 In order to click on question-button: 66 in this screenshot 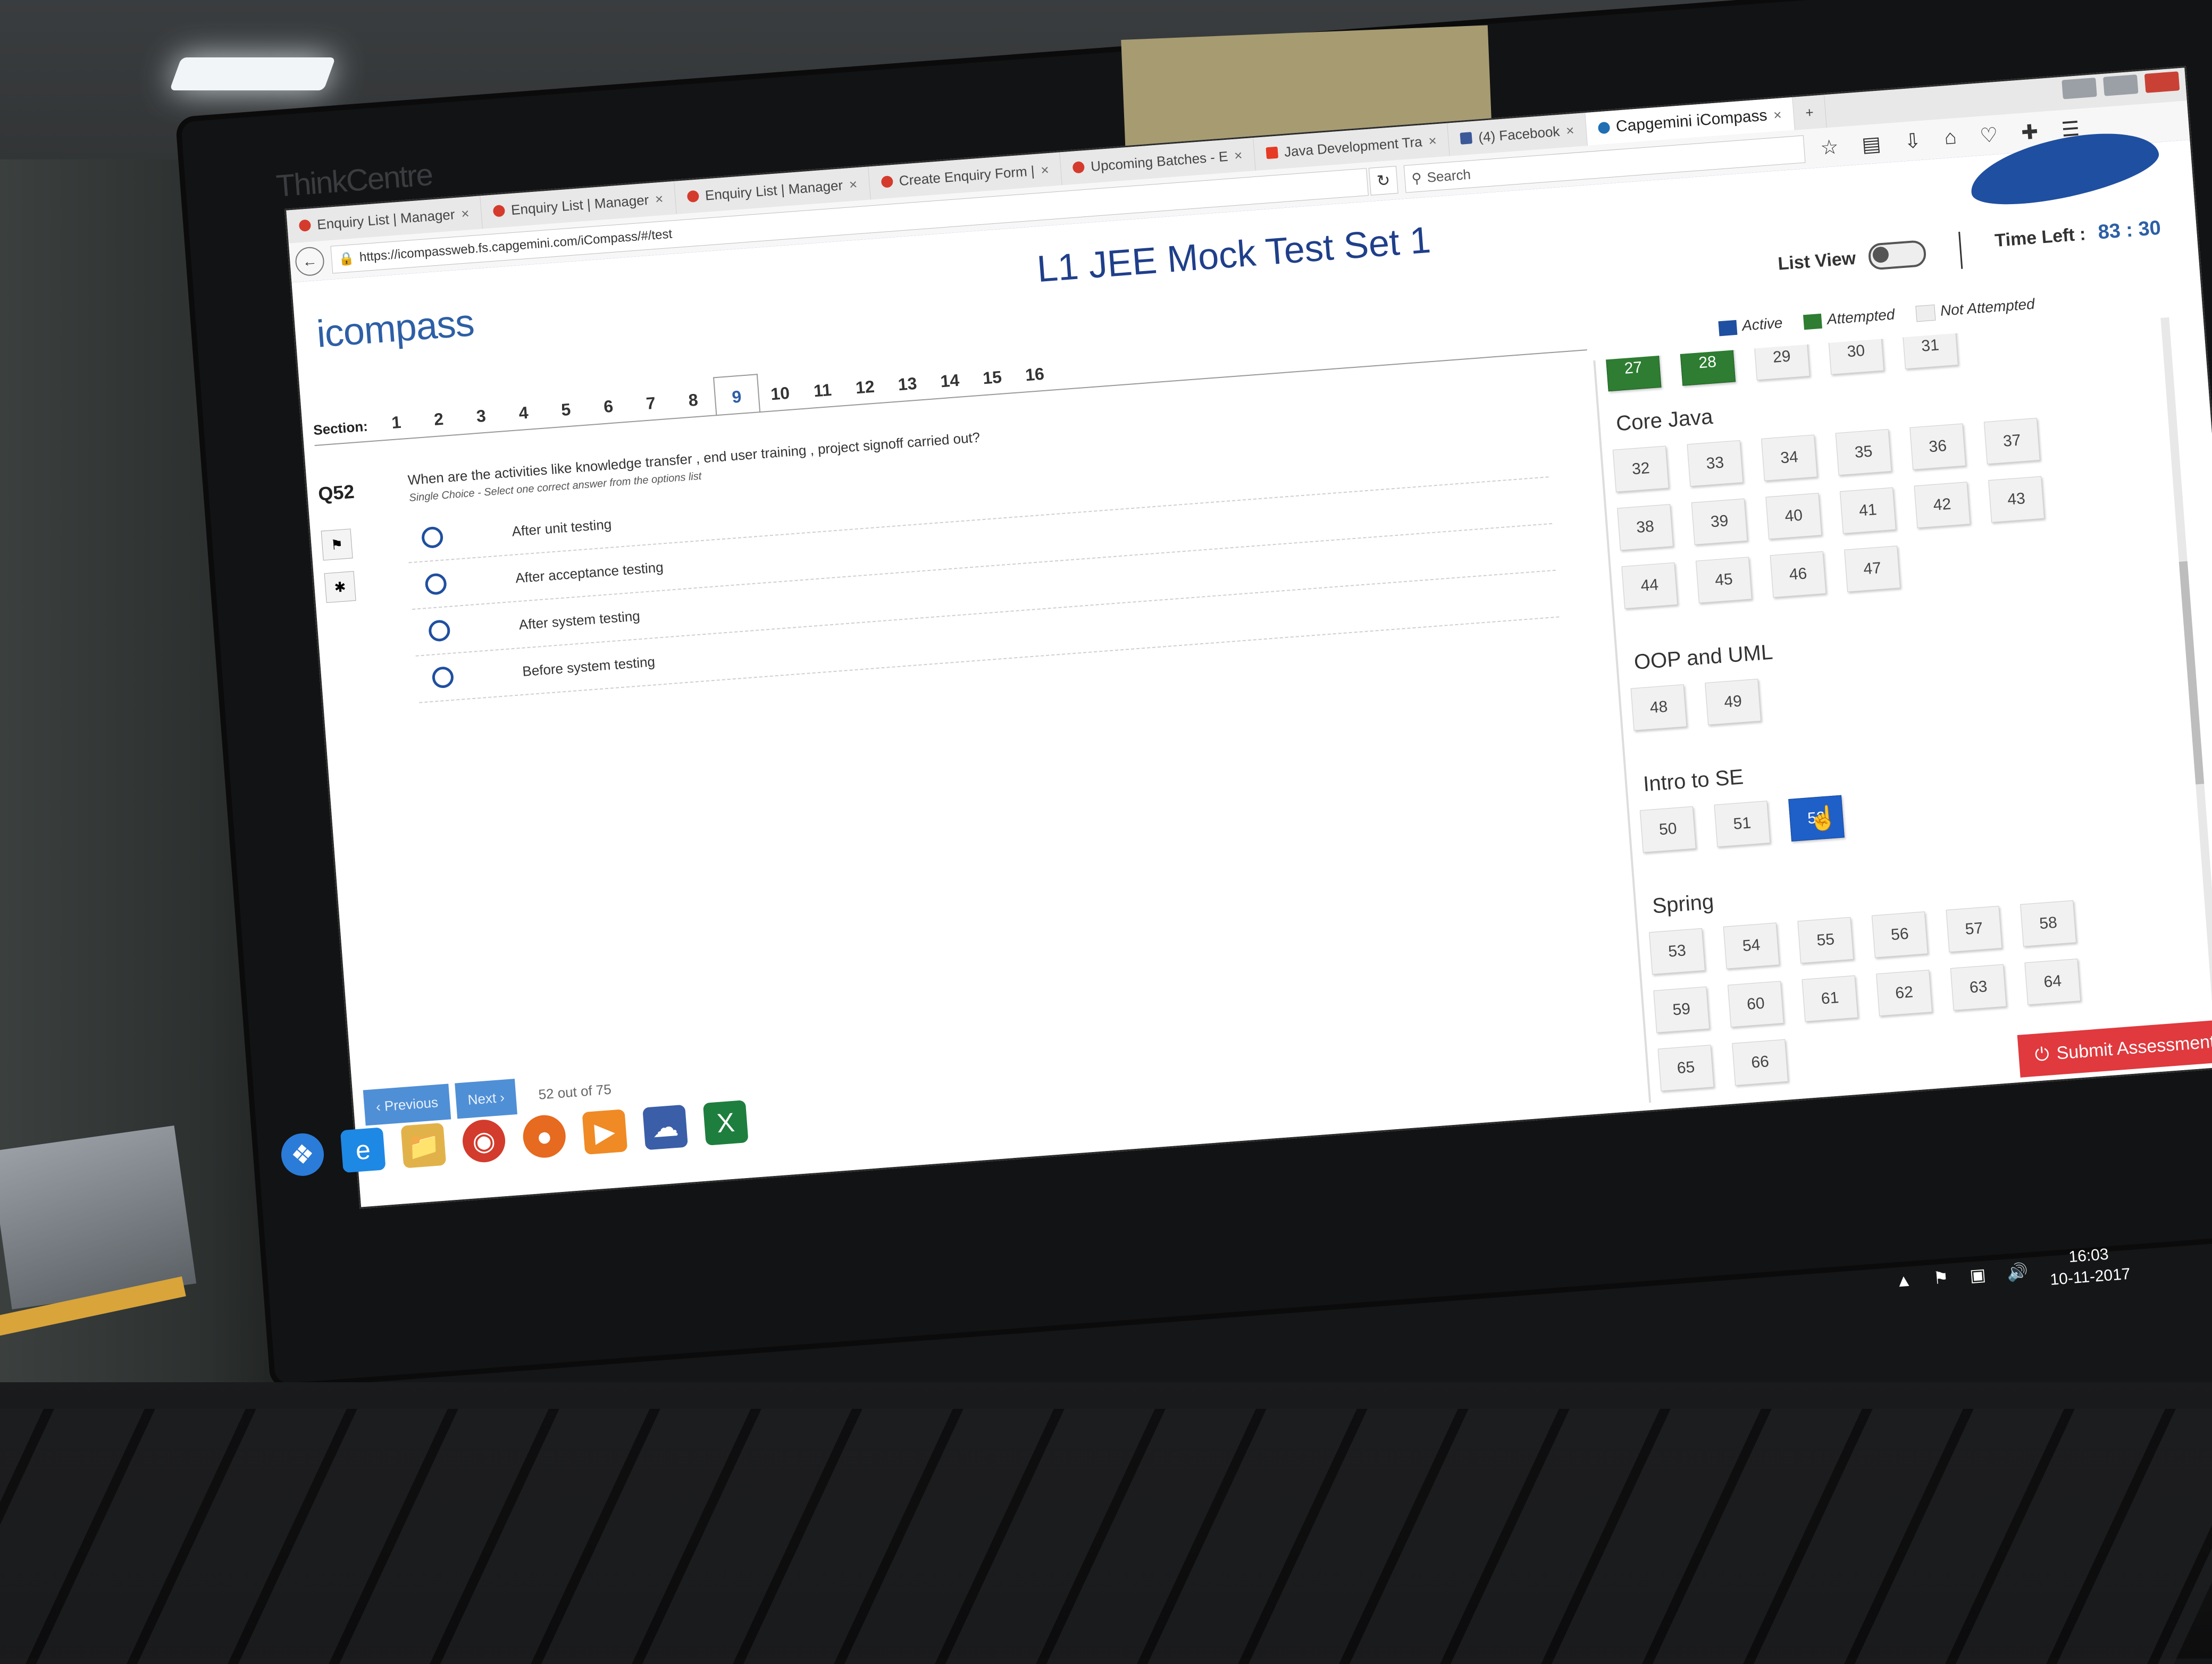, I will do `click(1760, 1062)`.